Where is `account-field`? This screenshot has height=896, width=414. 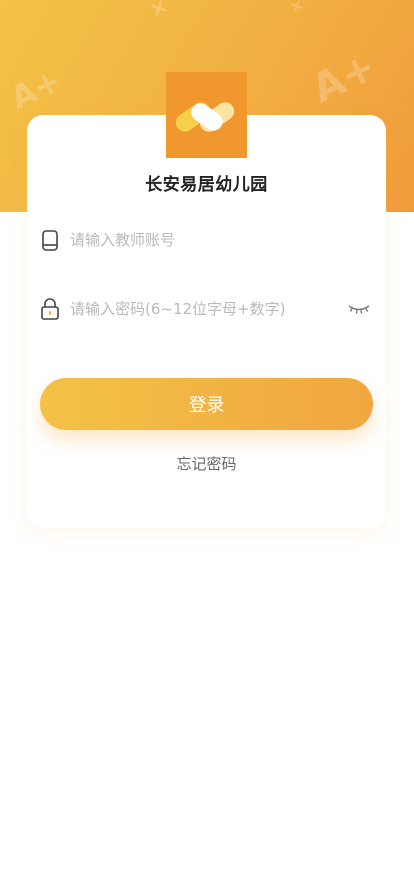 account-field is located at coordinates (207, 240).